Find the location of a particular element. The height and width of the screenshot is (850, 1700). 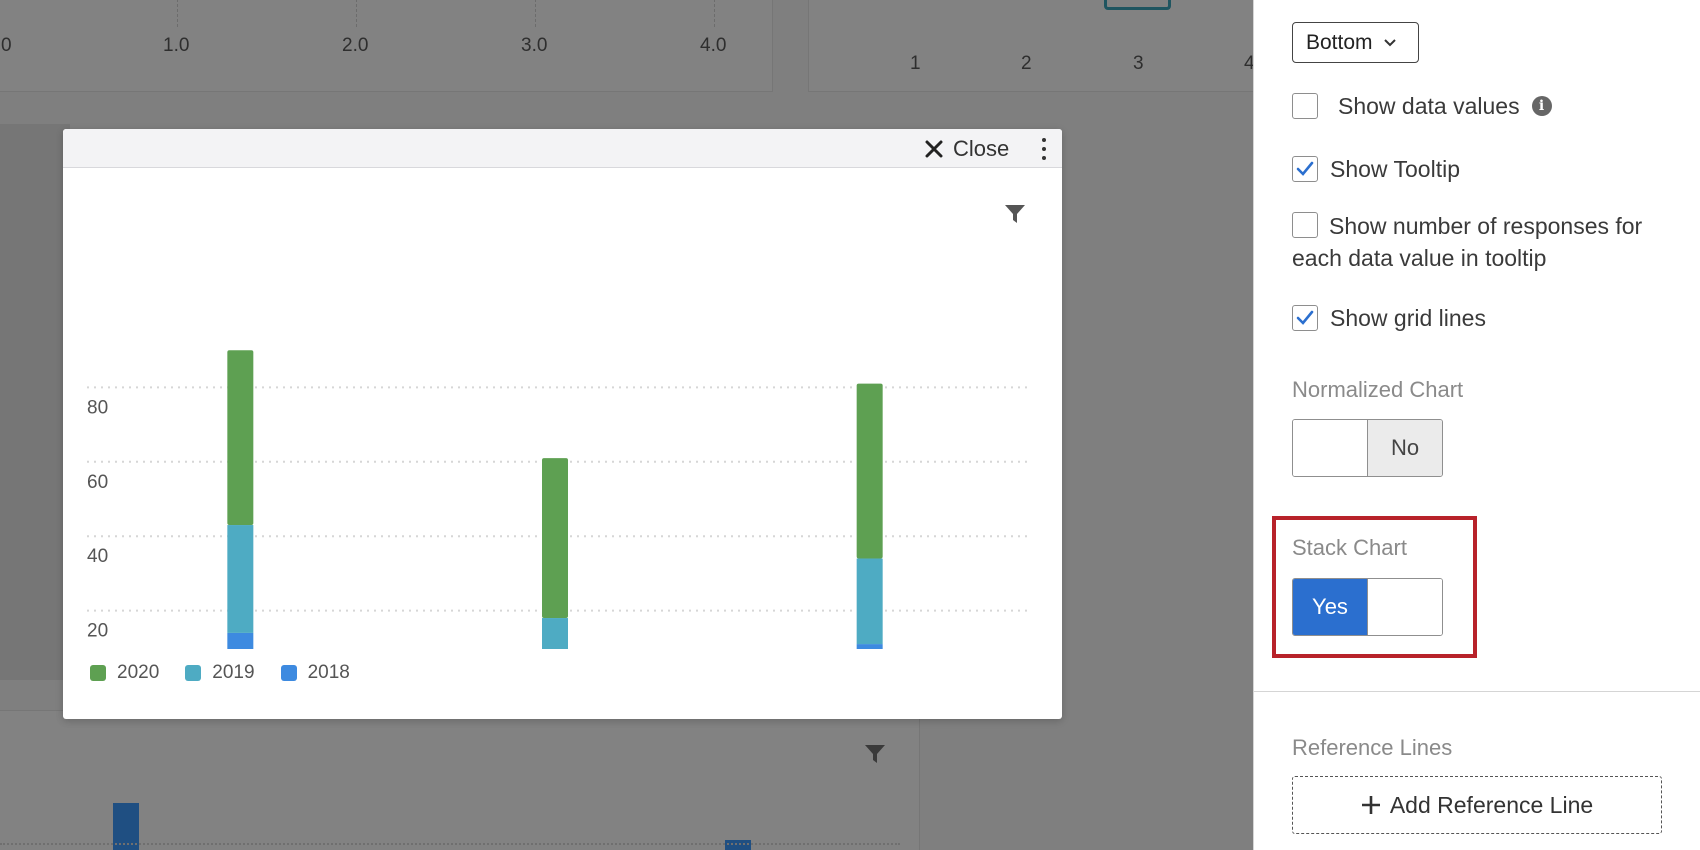

info-icon: i is located at coordinates (1541, 106).